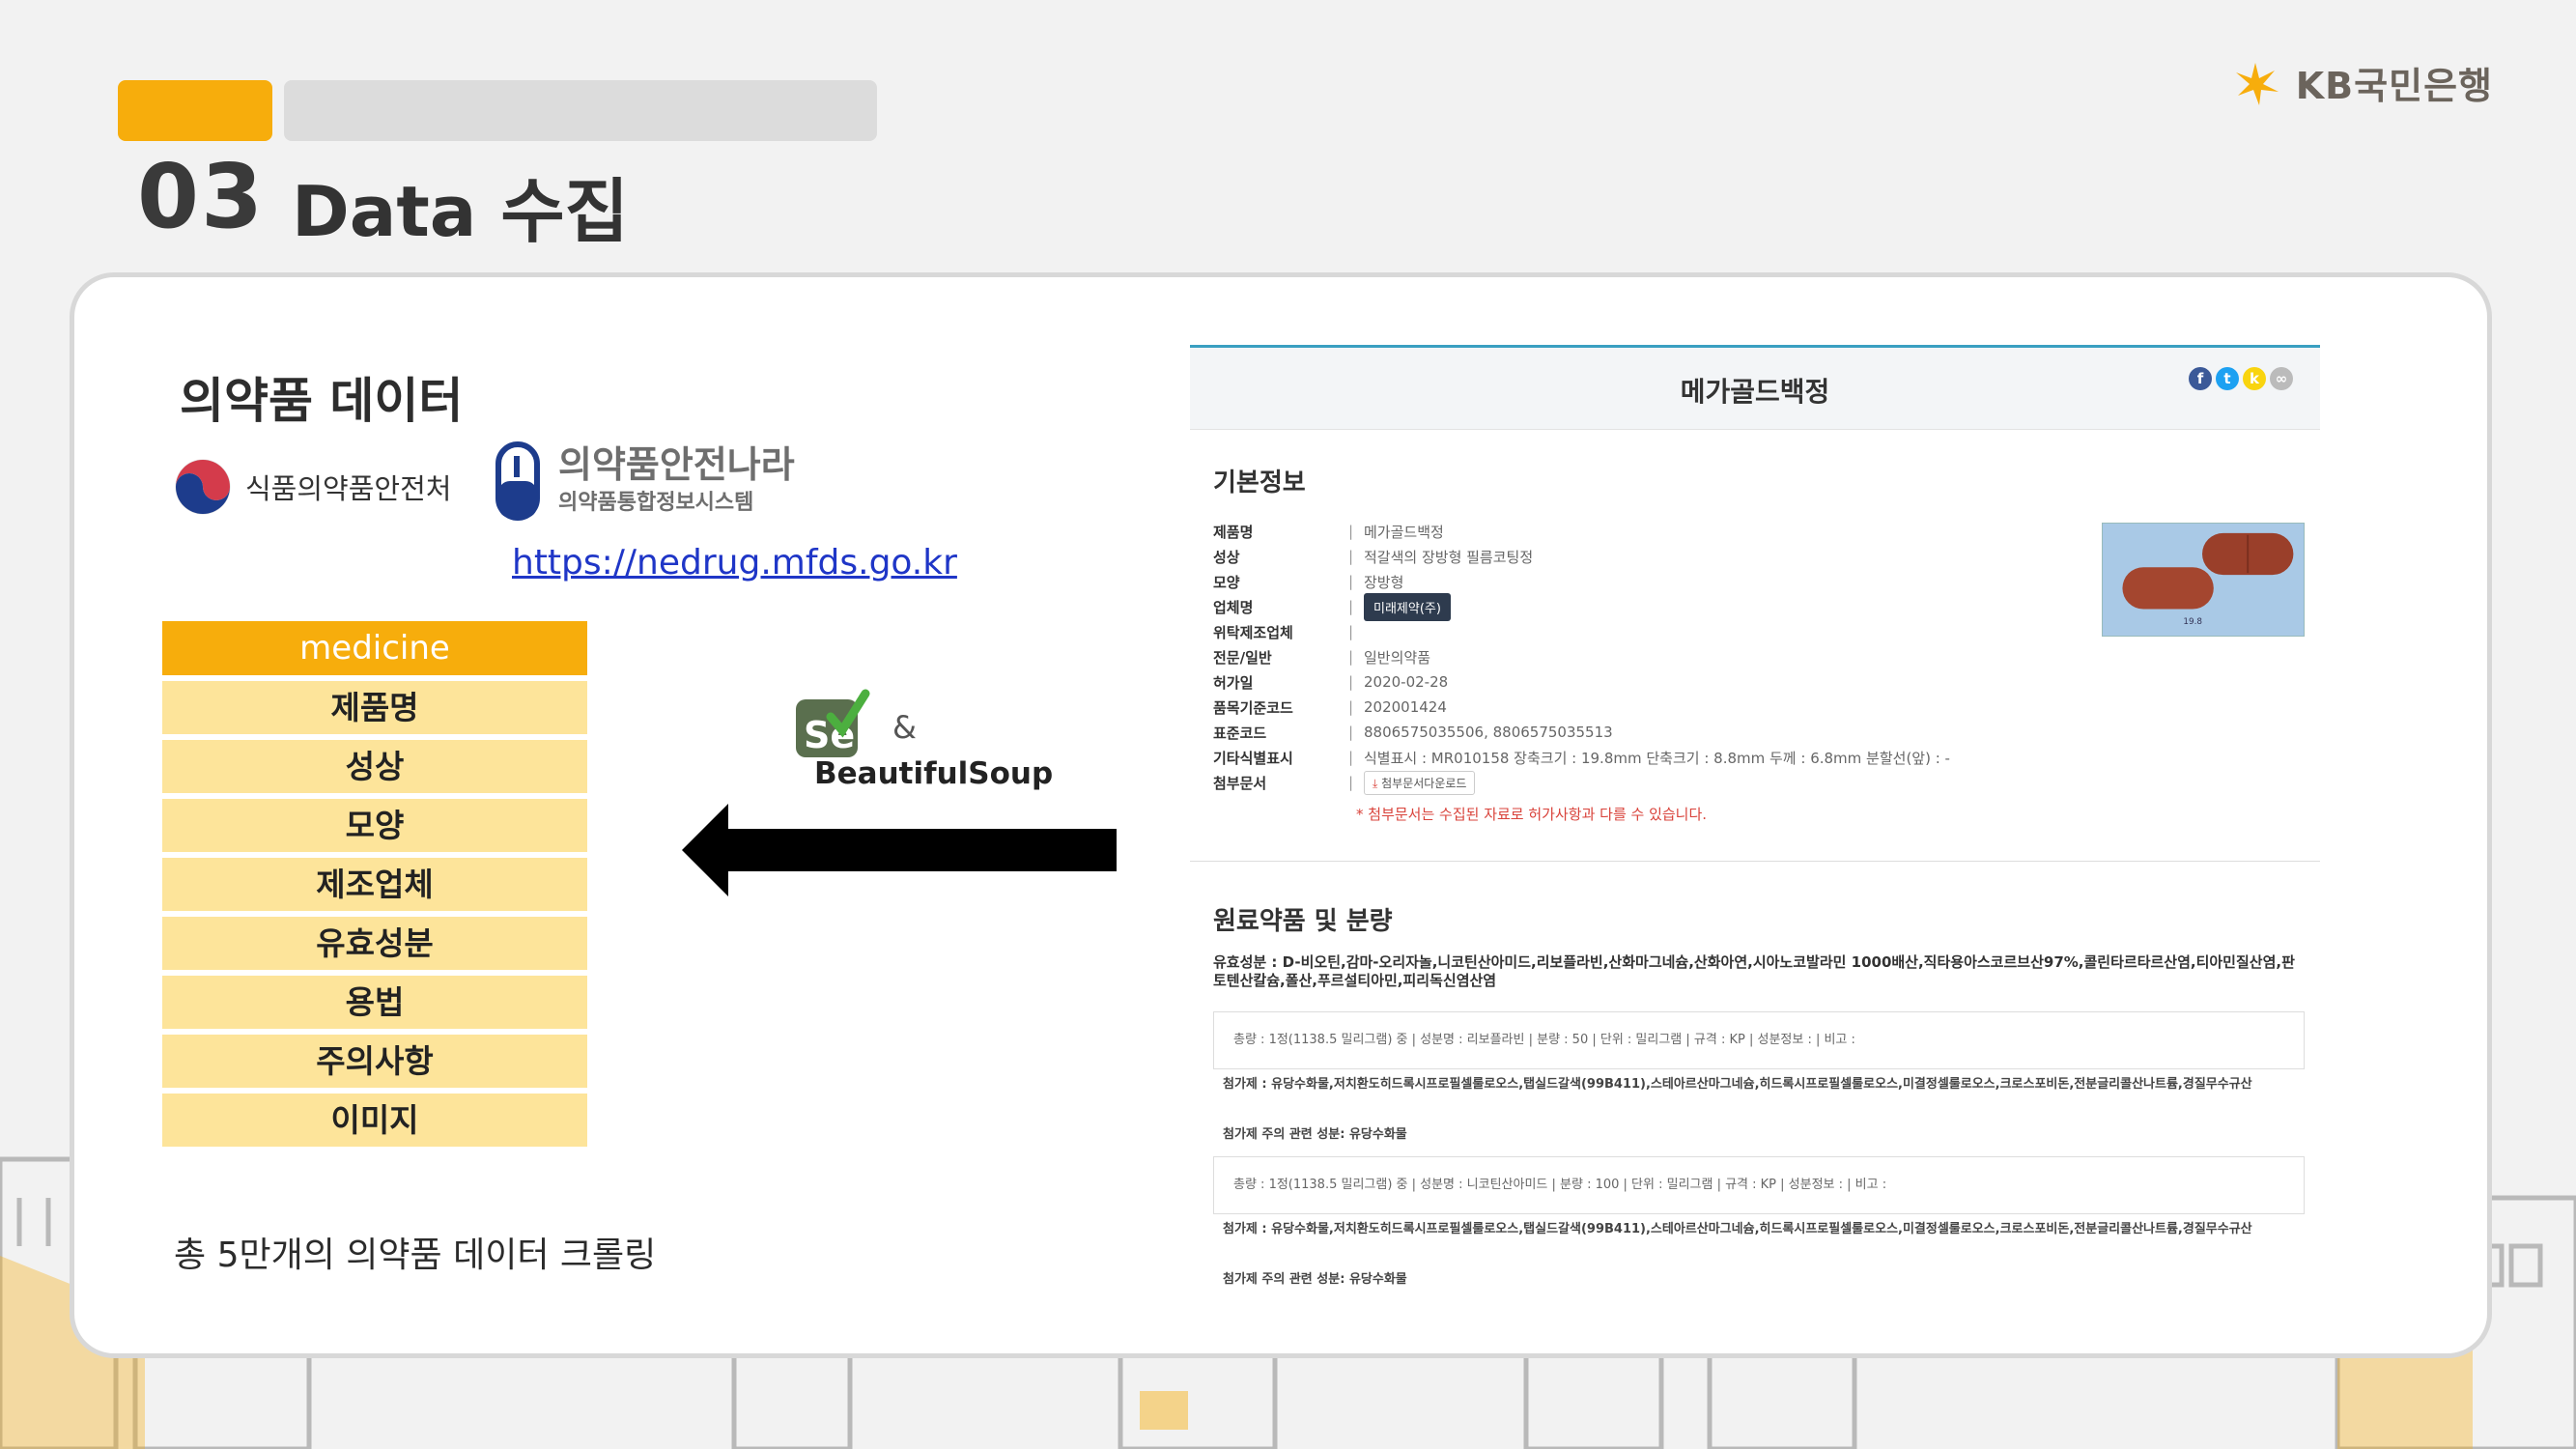  I want to click on schema-field: 용법, so click(374, 1002).